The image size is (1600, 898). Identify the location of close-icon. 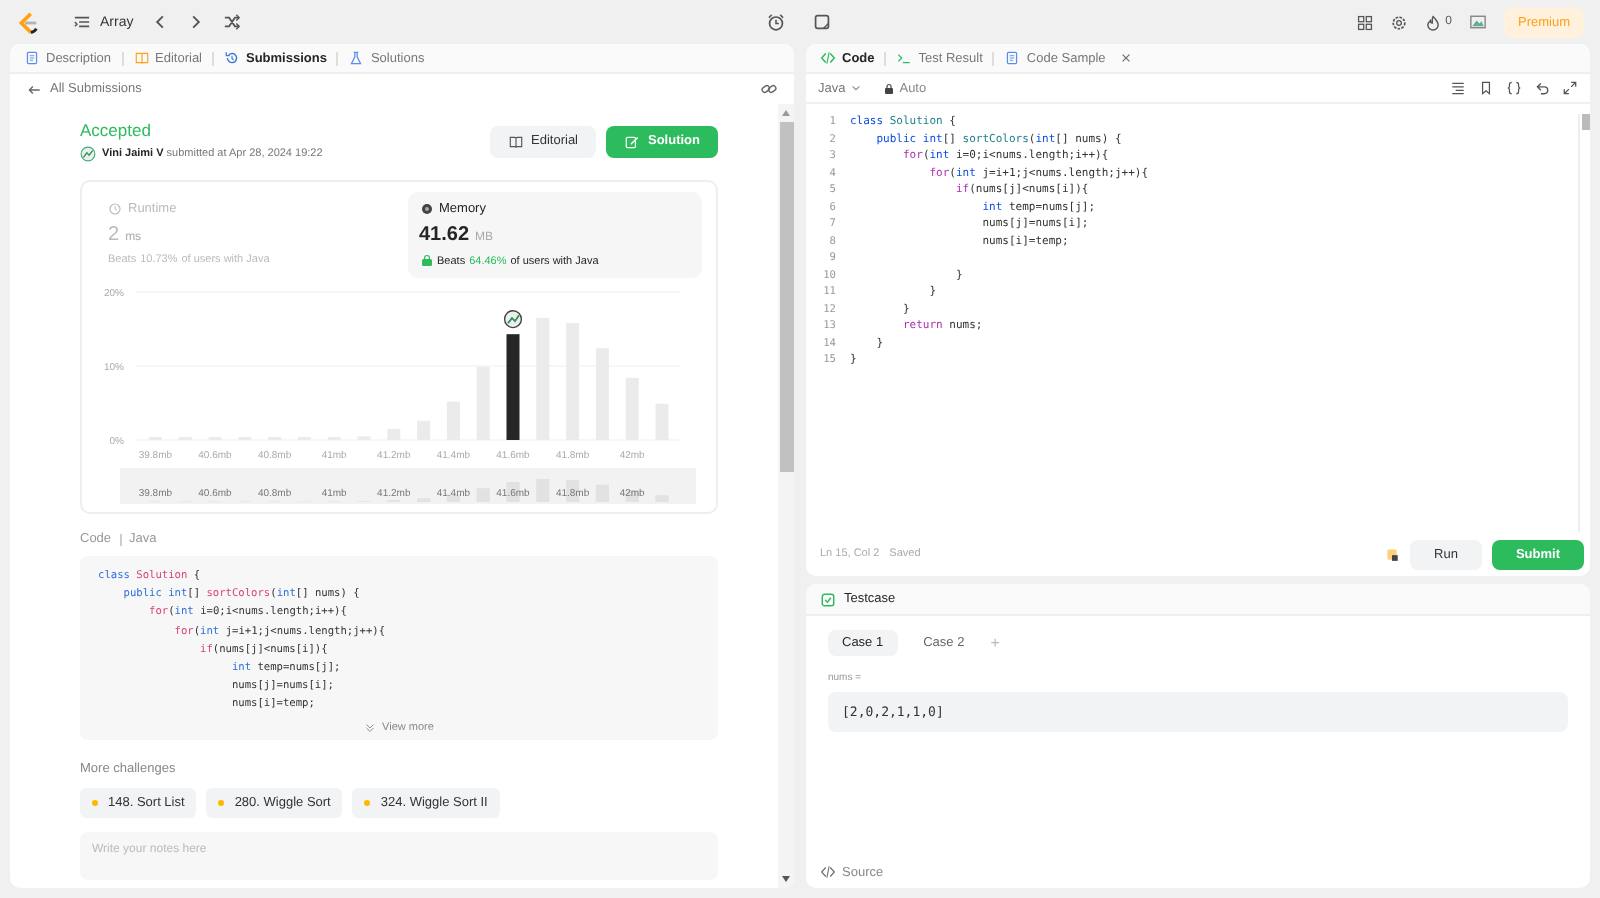
(1125, 58).